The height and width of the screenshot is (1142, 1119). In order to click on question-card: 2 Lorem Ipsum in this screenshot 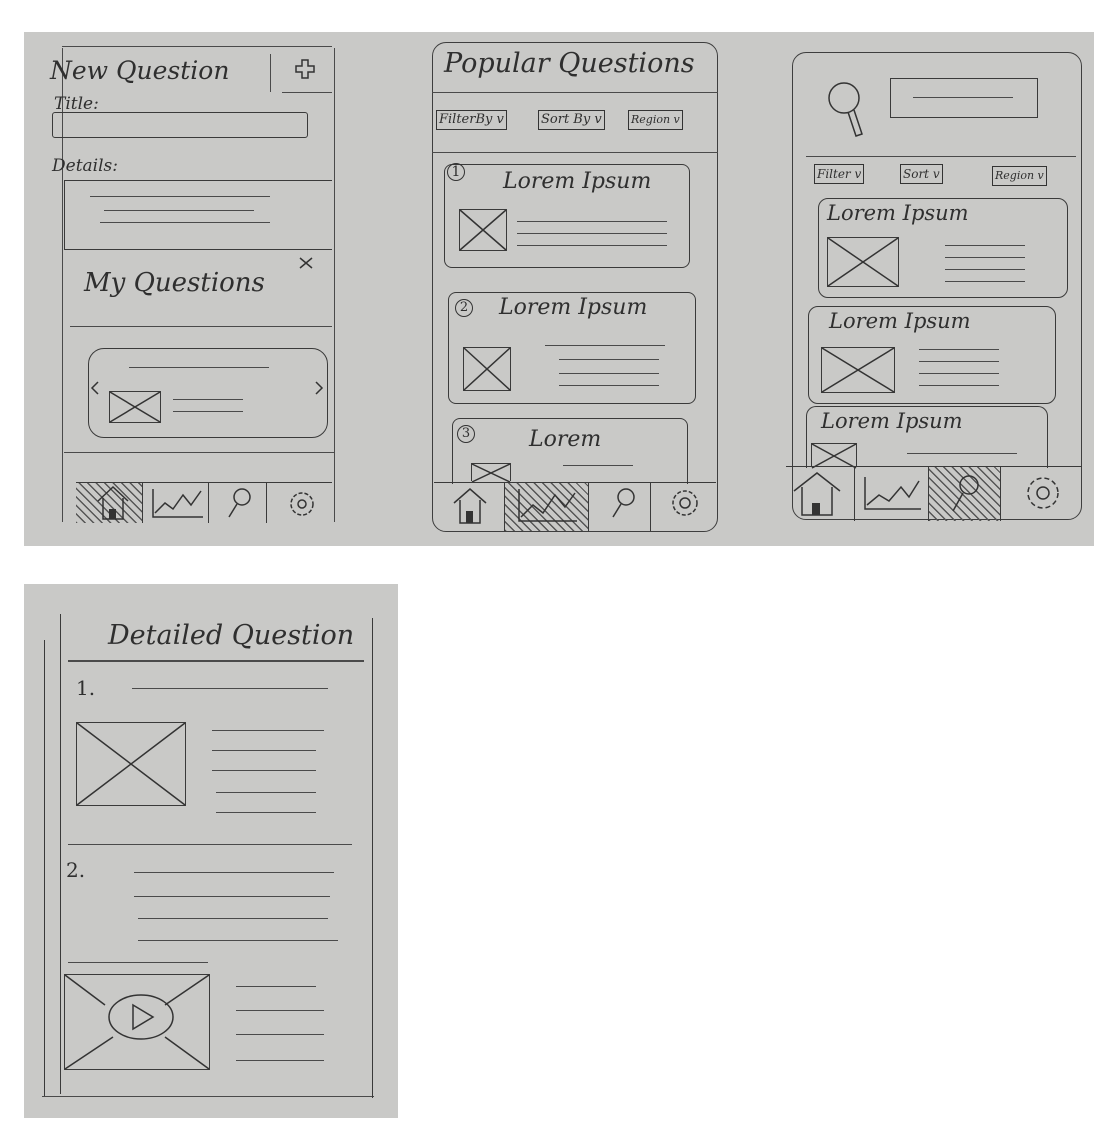, I will do `click(572, 348)`.